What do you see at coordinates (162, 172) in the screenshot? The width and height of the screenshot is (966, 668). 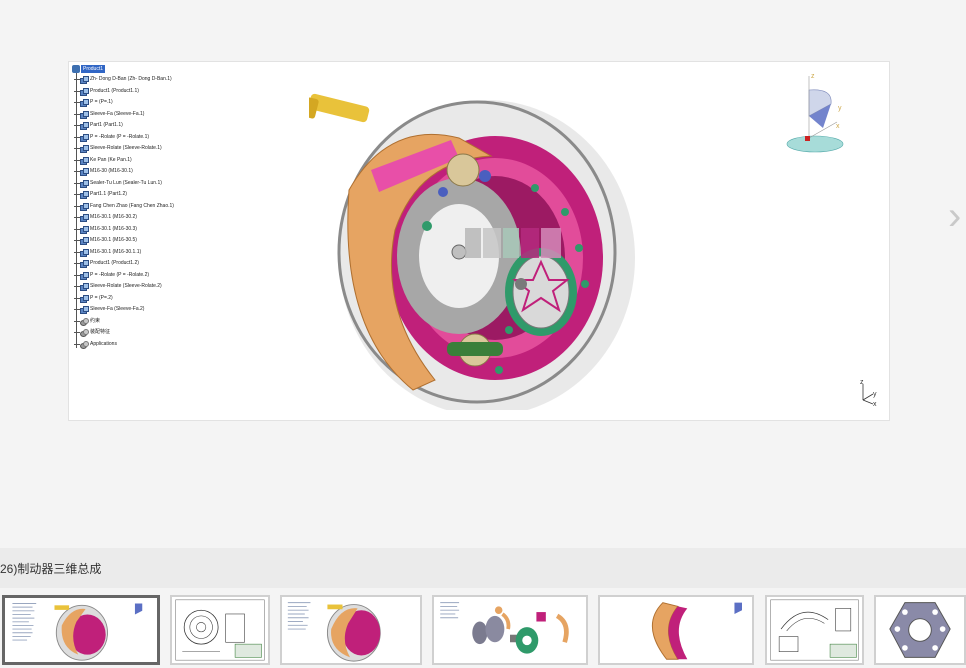 I see `tree-item: M16-30 (M16-30.1)` at bounding box center [162, 172].